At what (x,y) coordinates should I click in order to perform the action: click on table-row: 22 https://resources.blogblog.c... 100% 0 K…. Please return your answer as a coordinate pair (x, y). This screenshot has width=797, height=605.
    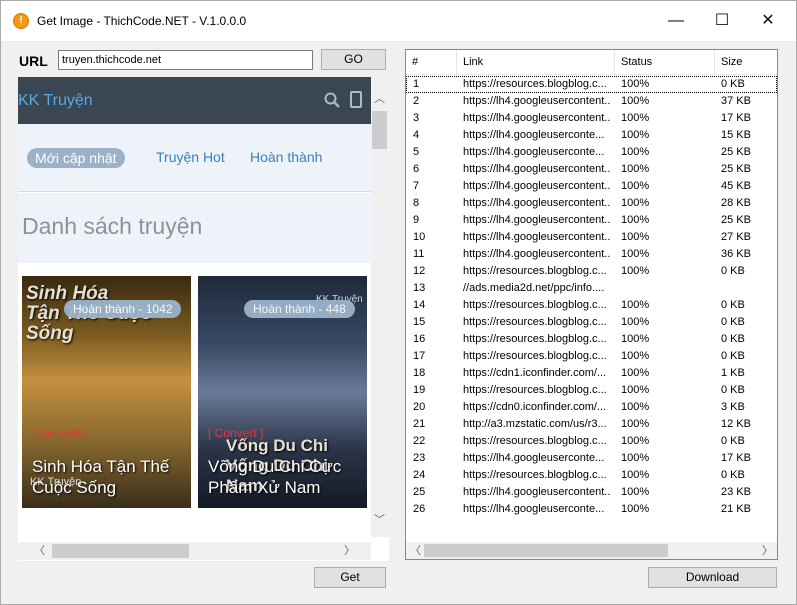
    Looking at the image, I should click on (591, 441).